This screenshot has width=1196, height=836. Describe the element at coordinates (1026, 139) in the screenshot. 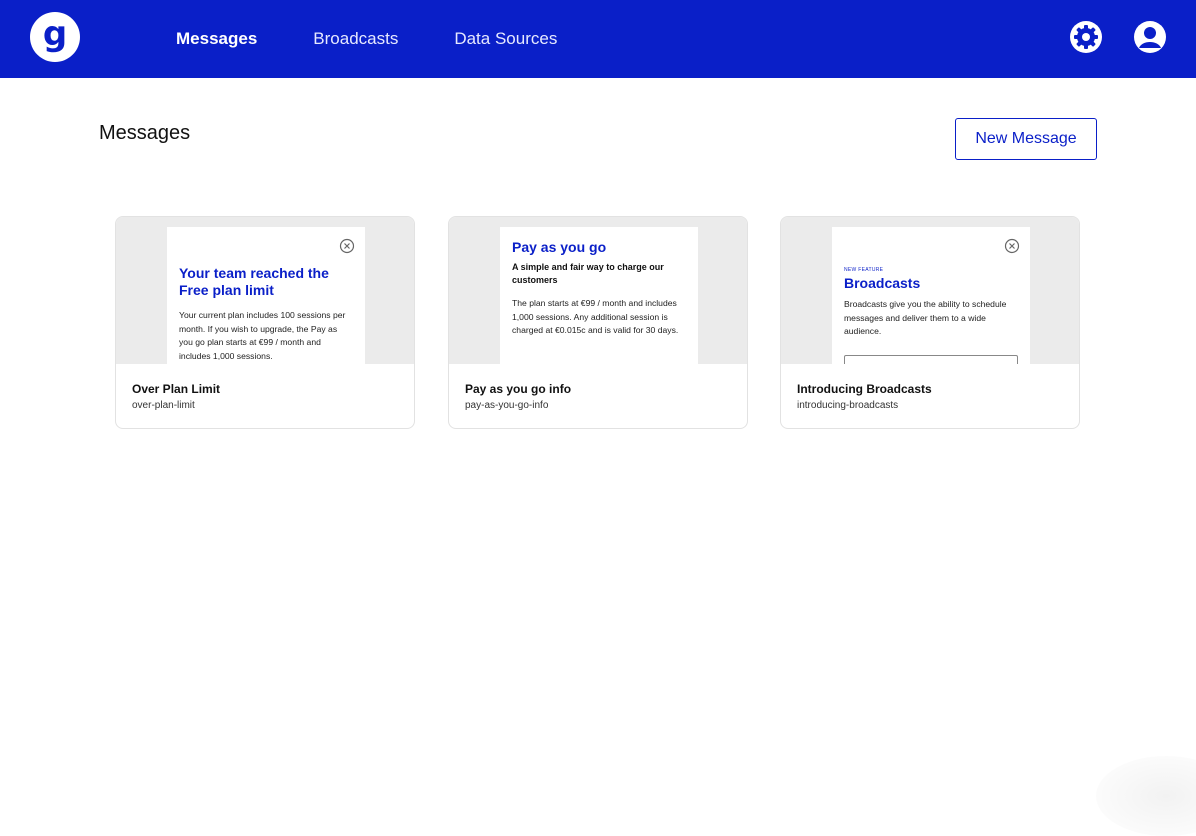

I see `new-message-button: New Message` at that location.